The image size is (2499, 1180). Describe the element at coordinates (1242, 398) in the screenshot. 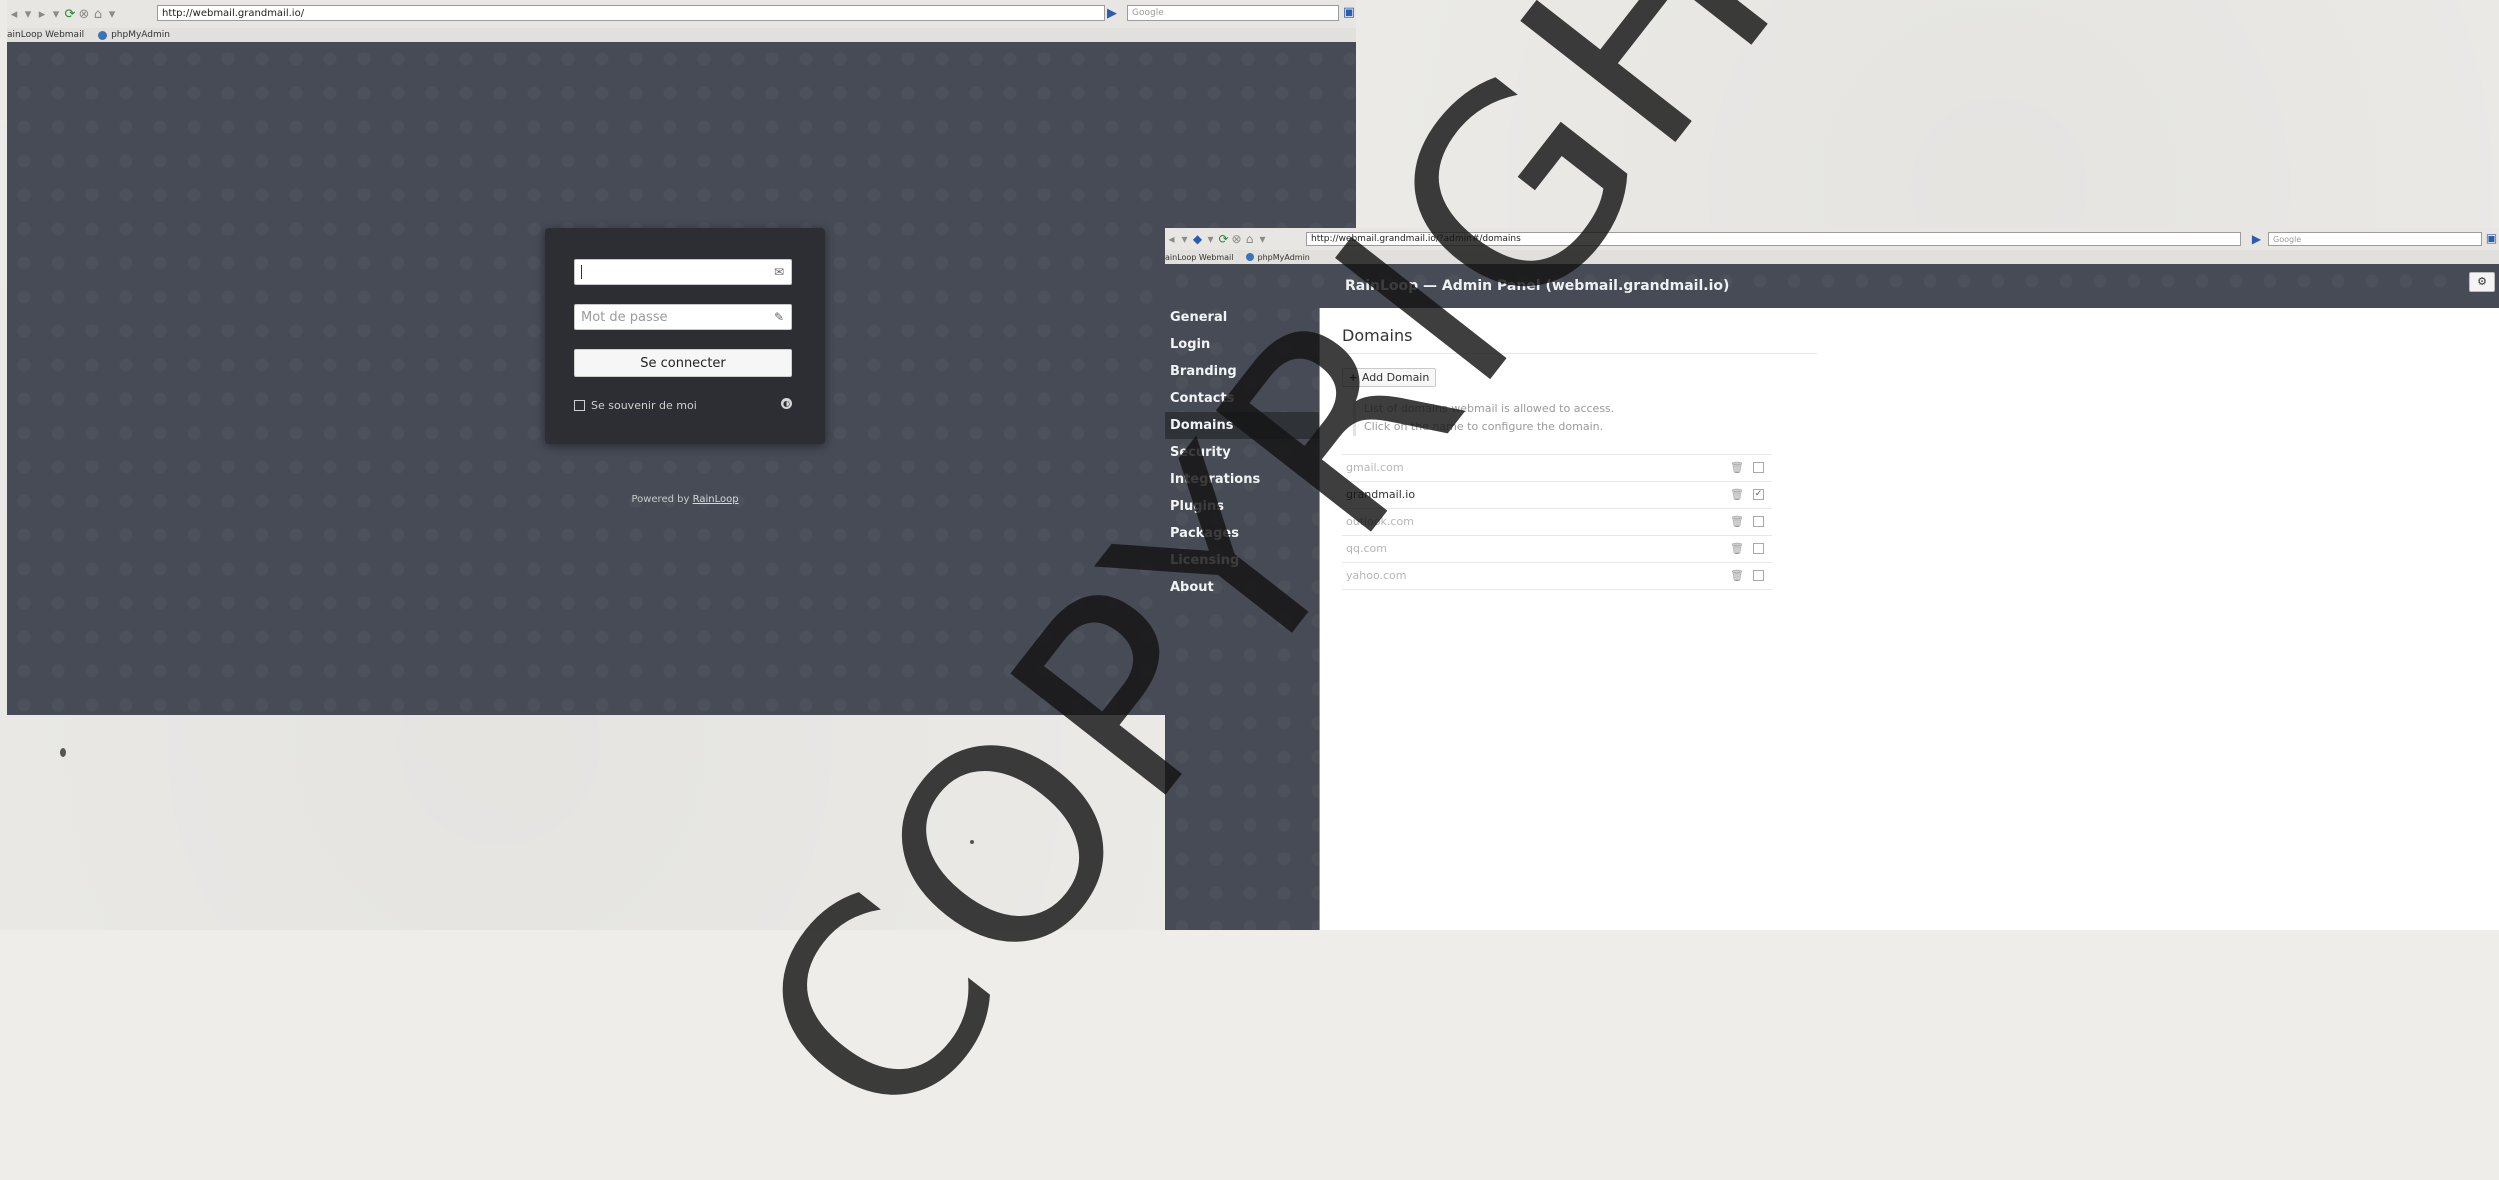

I see `sidebar-item-contacts: Contacts` at that location.